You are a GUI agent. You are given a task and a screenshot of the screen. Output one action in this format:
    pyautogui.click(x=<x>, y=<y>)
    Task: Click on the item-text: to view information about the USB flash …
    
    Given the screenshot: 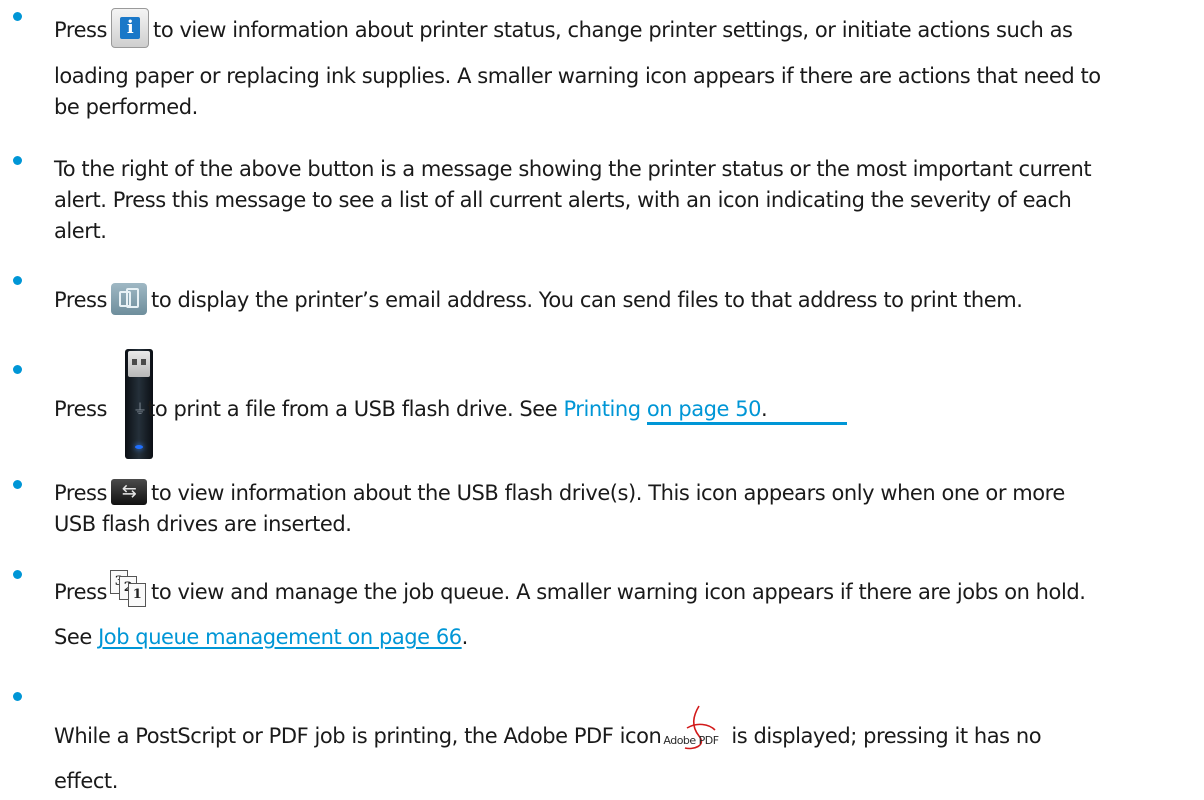 What is the action you would take?
    pyautogui.click(x=608, y=493)
    